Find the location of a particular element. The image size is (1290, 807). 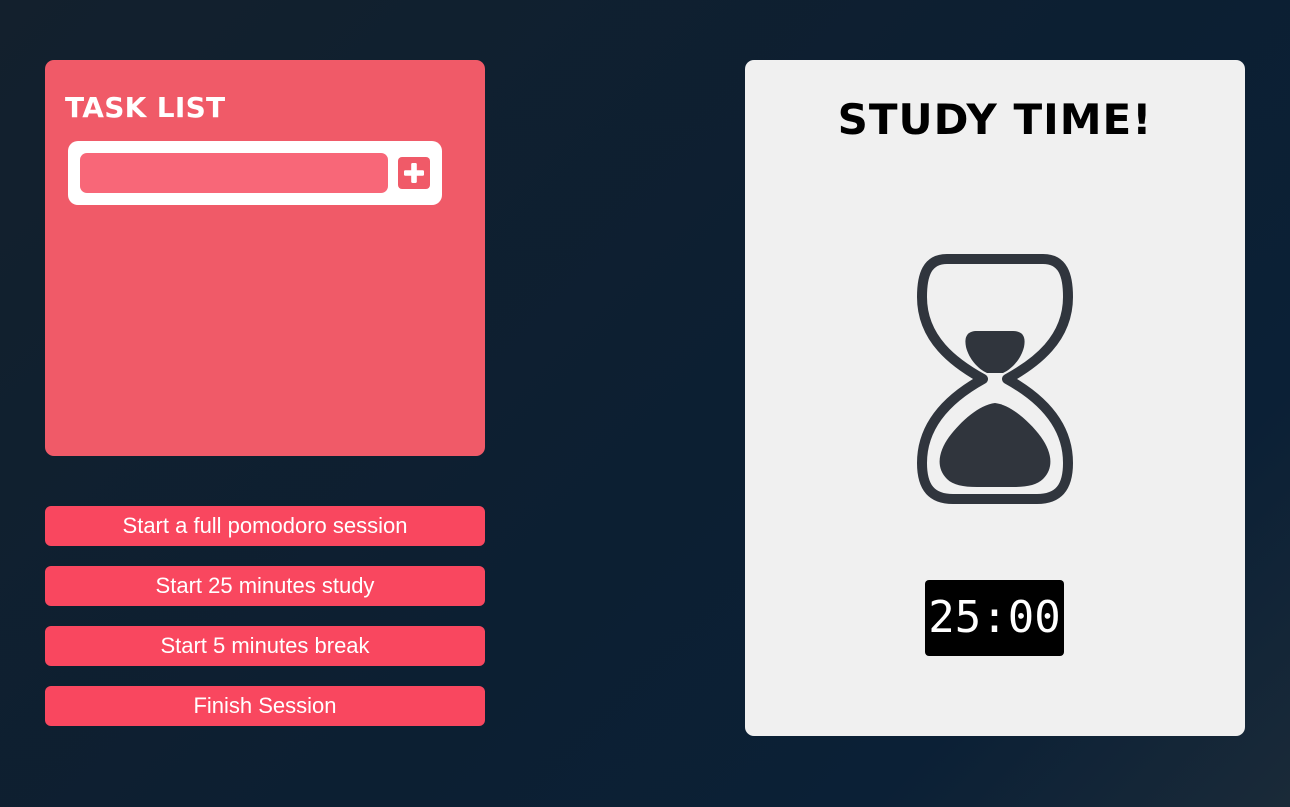

add-task-button is located at coordinates (414, 173).